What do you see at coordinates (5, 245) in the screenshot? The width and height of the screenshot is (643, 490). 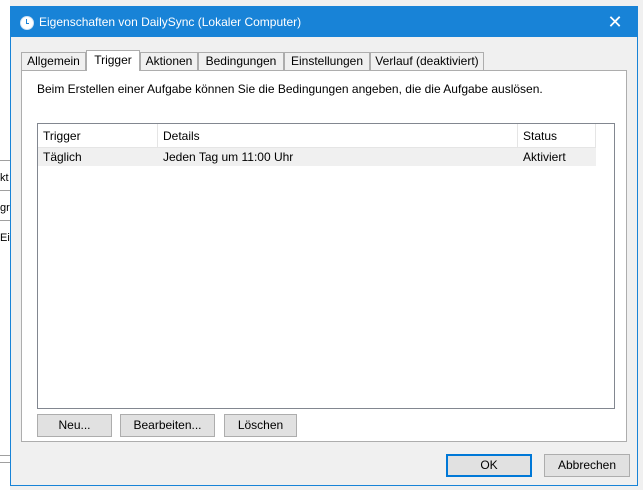 I see `background-app-sliver: kt gr Ei` at bounding box center [5, 245].